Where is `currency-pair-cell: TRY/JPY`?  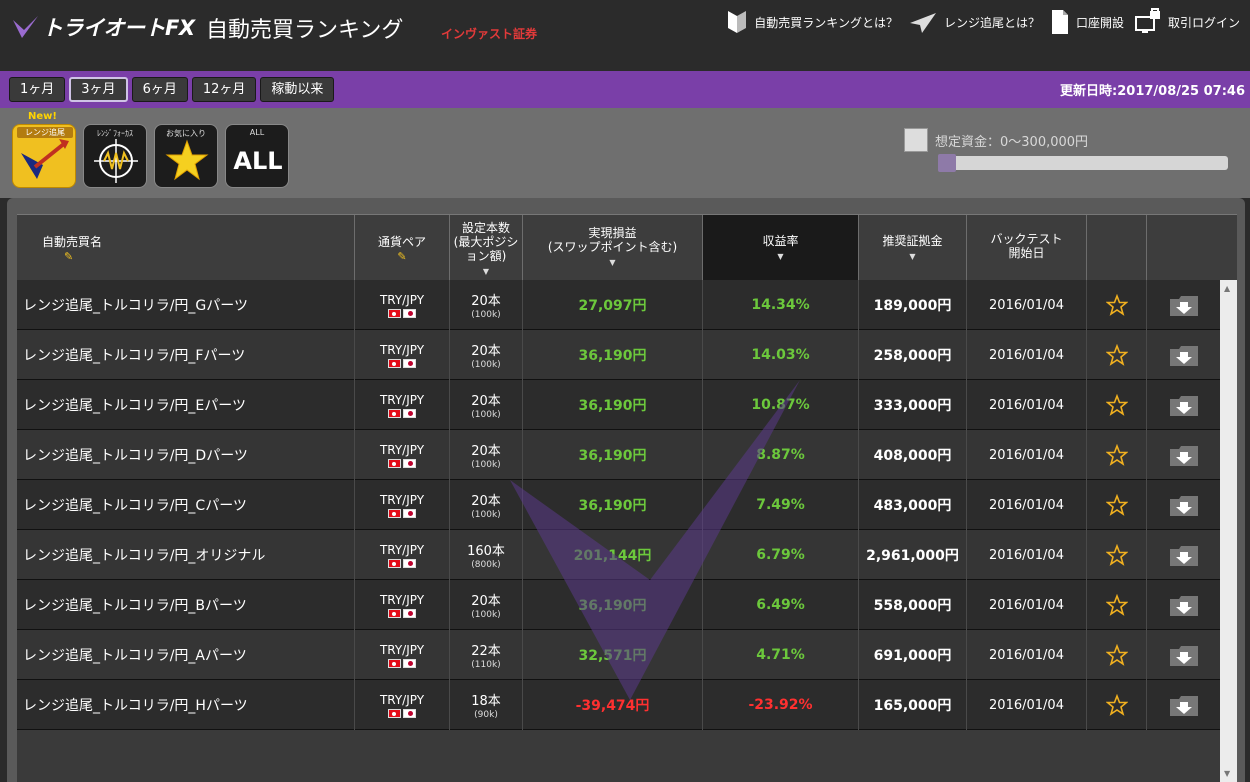 currency-pair-cell: TRY/JPY is located at coordinates (402, 605).